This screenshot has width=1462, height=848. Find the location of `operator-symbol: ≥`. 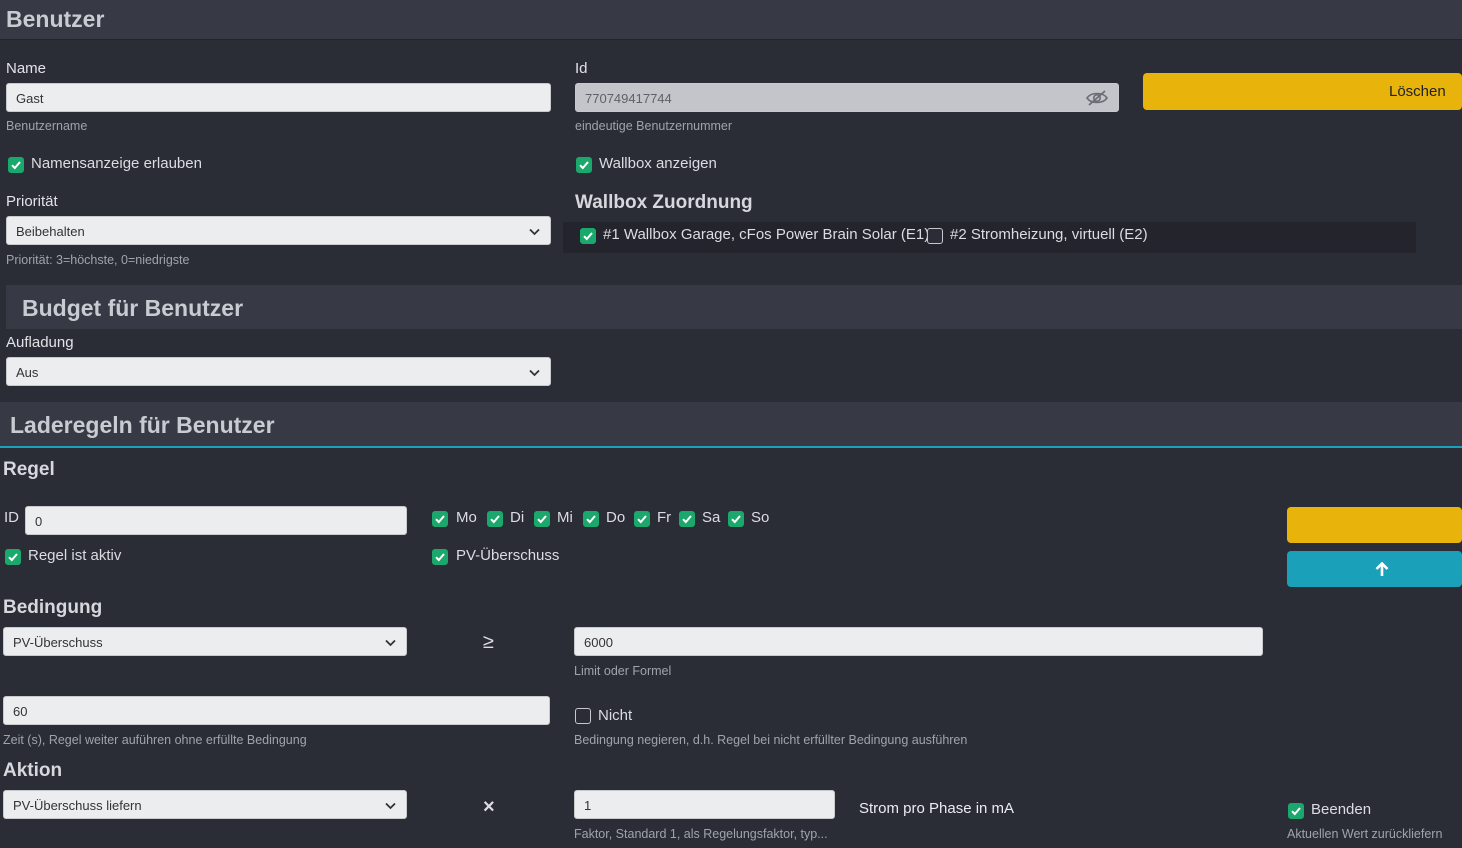

operator-symbol: ≥ is located at coordinates (488, 642).